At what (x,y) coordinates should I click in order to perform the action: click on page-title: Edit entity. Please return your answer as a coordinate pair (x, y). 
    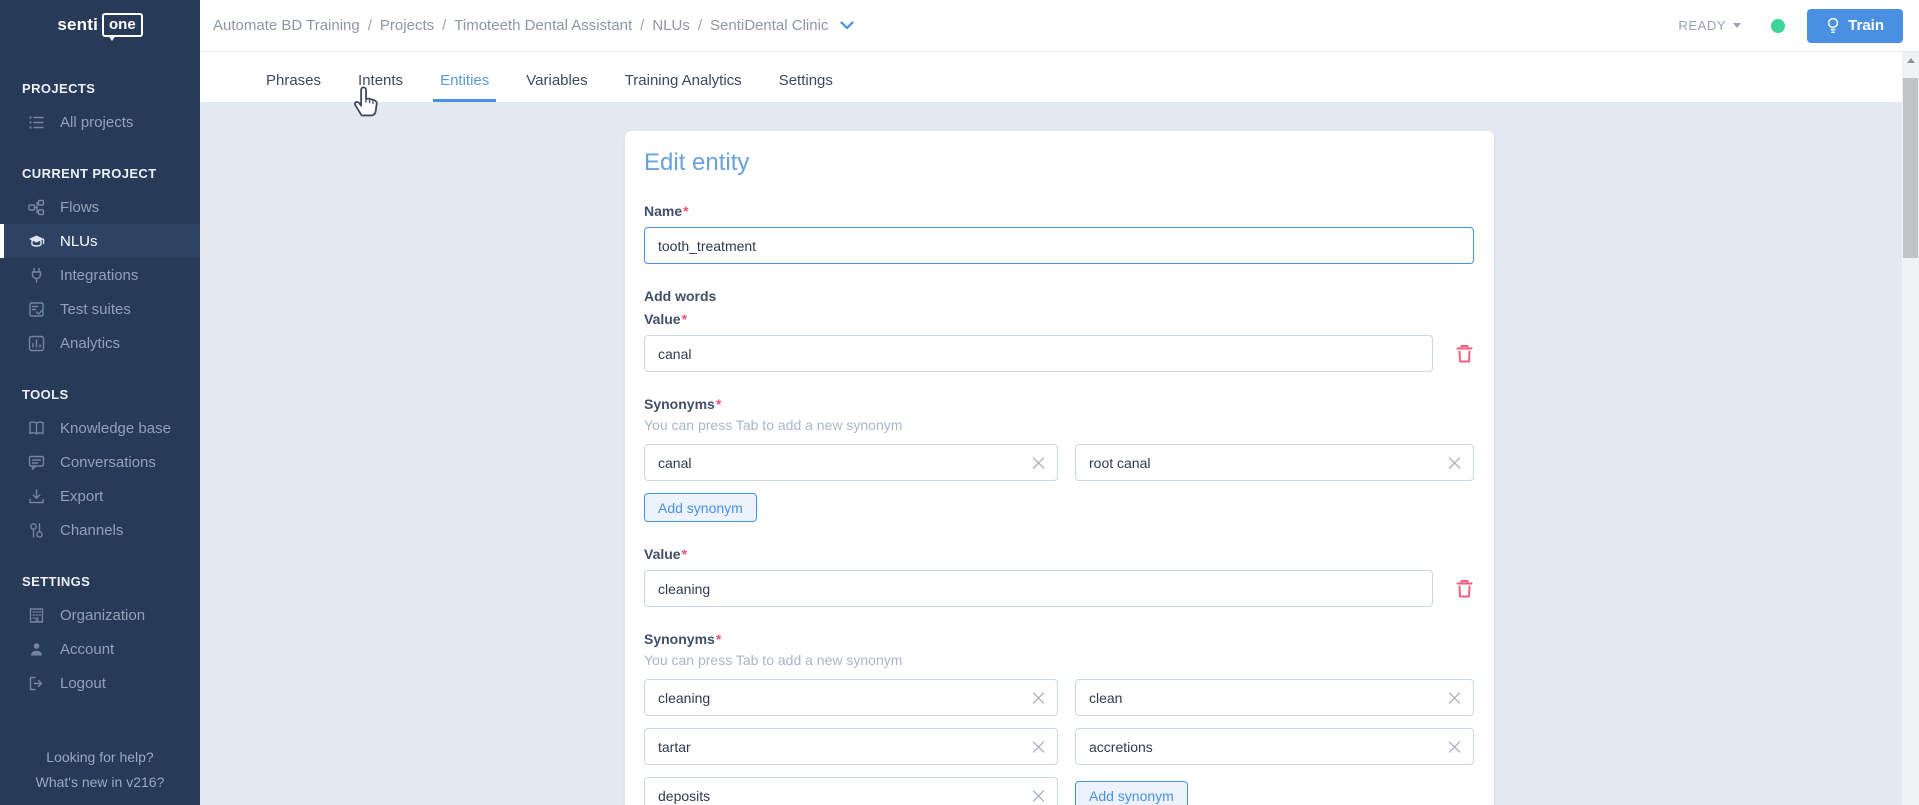
    Looking at the image, I should click on (697, 162).